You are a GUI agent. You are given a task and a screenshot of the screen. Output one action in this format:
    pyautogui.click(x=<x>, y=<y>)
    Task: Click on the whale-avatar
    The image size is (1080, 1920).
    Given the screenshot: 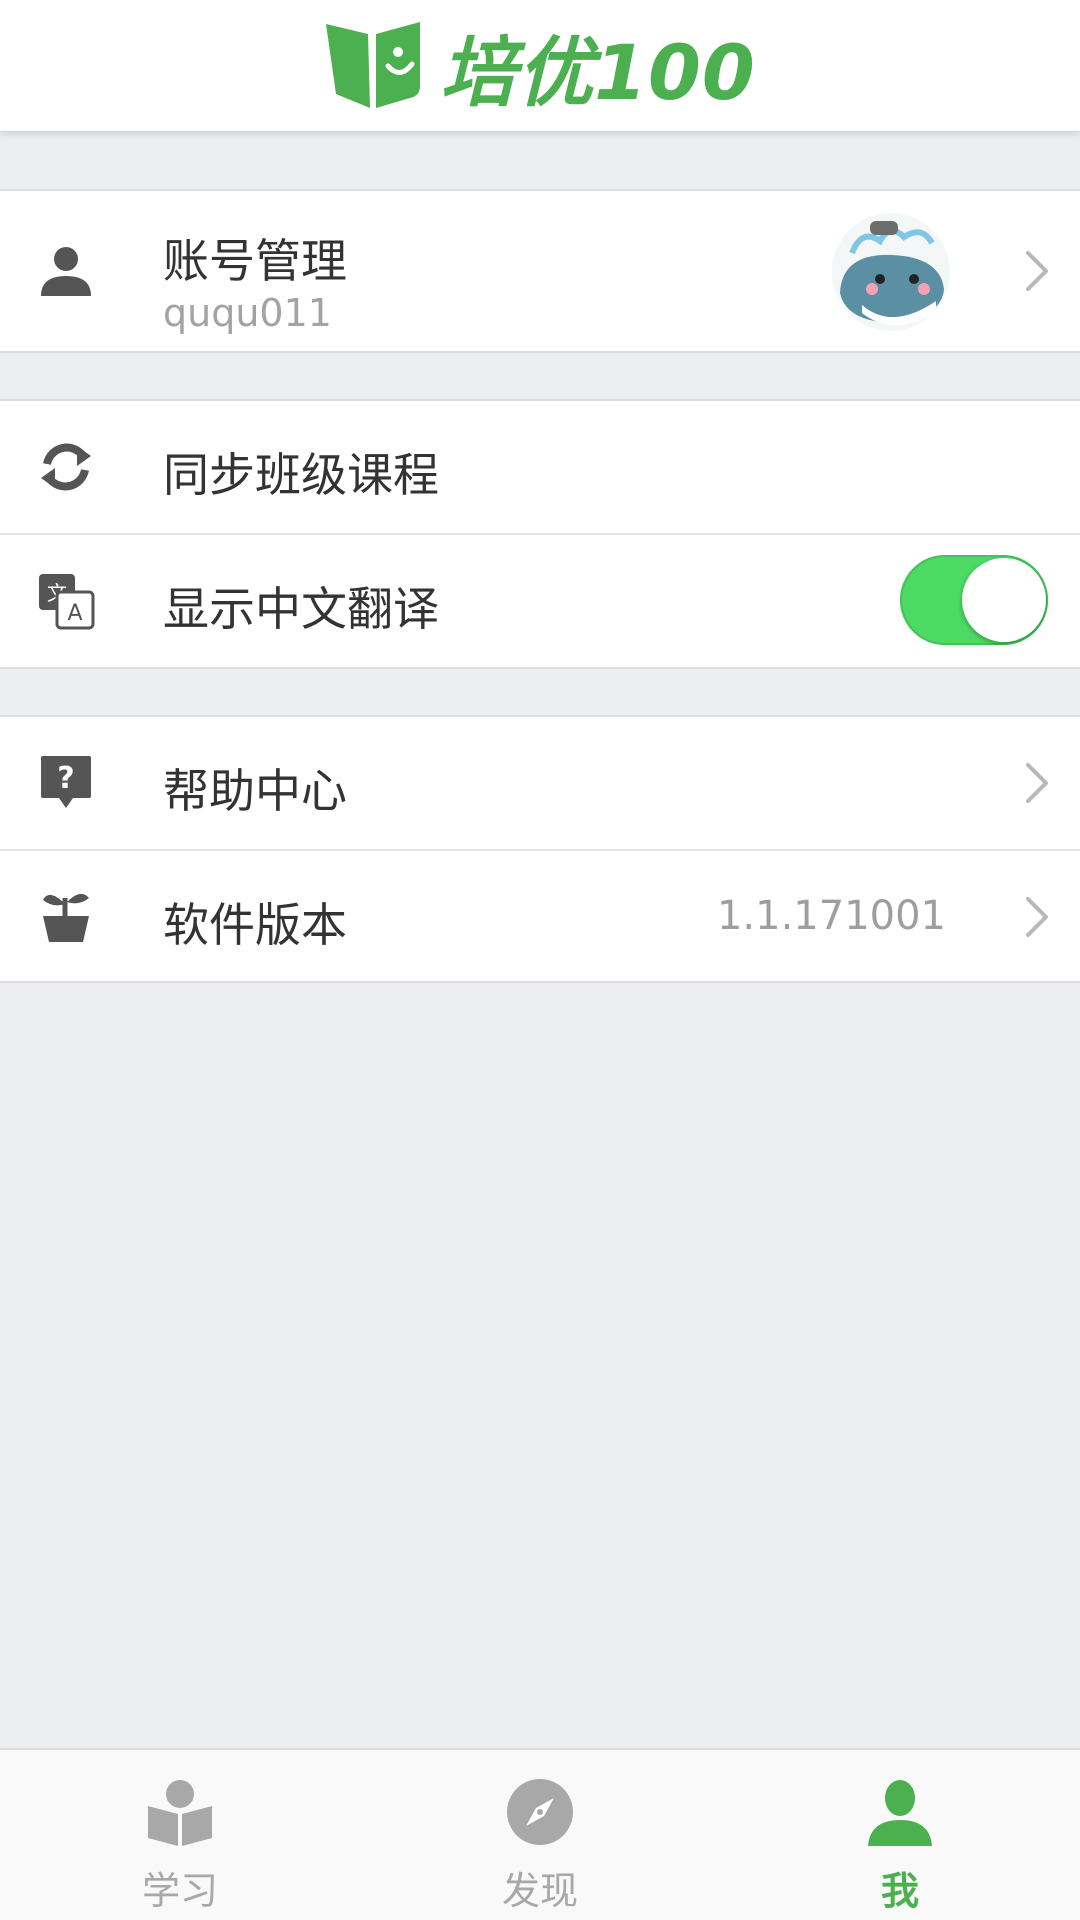 What is the action you would take?
    pyautogui.click(x=891, y=272)
    